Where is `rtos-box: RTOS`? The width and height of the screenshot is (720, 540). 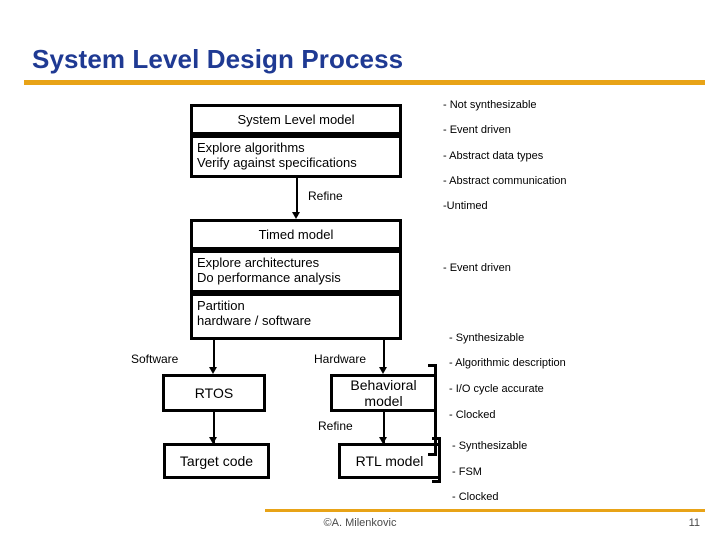
rtos-box: RTOS is located at coordinates (214, 393).